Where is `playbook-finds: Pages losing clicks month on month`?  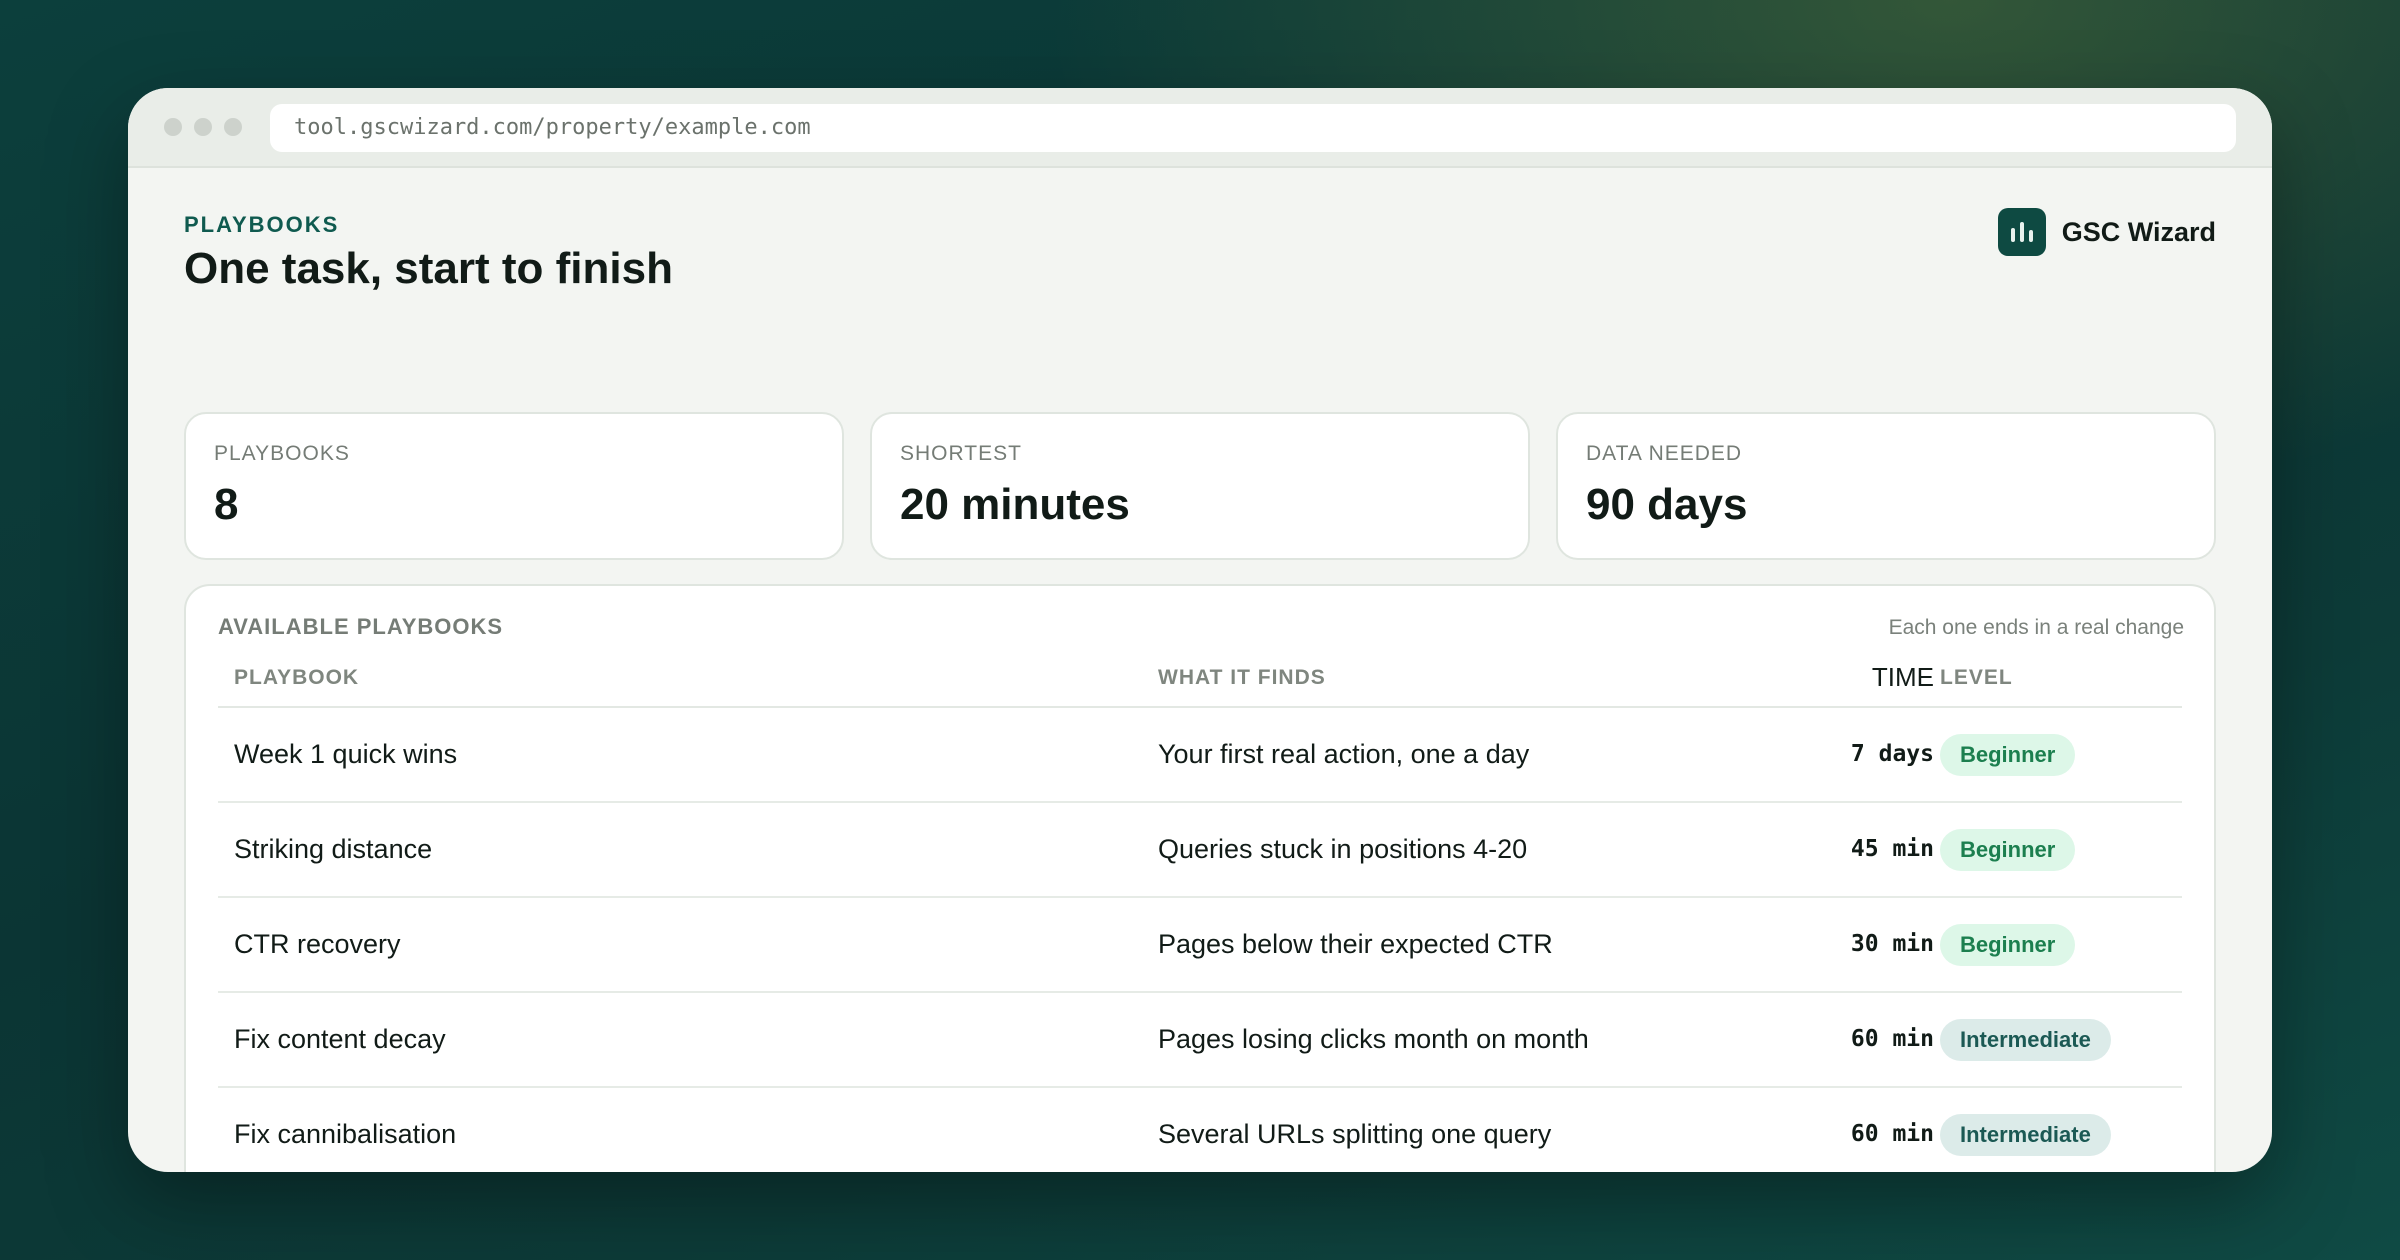
playbook-finds: Pages losing clicks month on month is located at coordinates (1373, 1039).